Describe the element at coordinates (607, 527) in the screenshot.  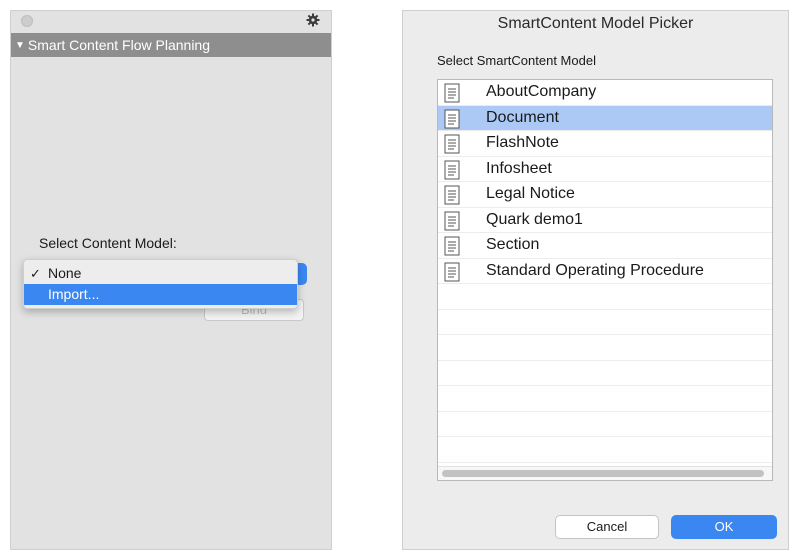
I see `cancel-button: Cancel` at that location.